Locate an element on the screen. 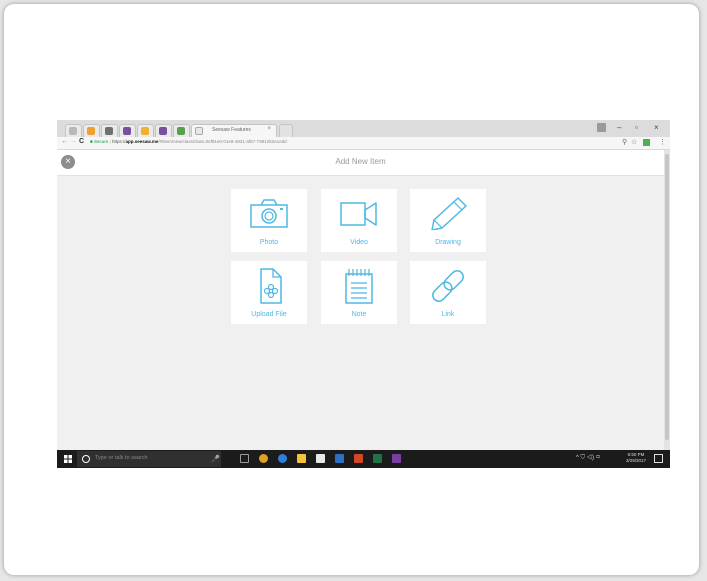  extension-icon is located at coordinates (646, 142).